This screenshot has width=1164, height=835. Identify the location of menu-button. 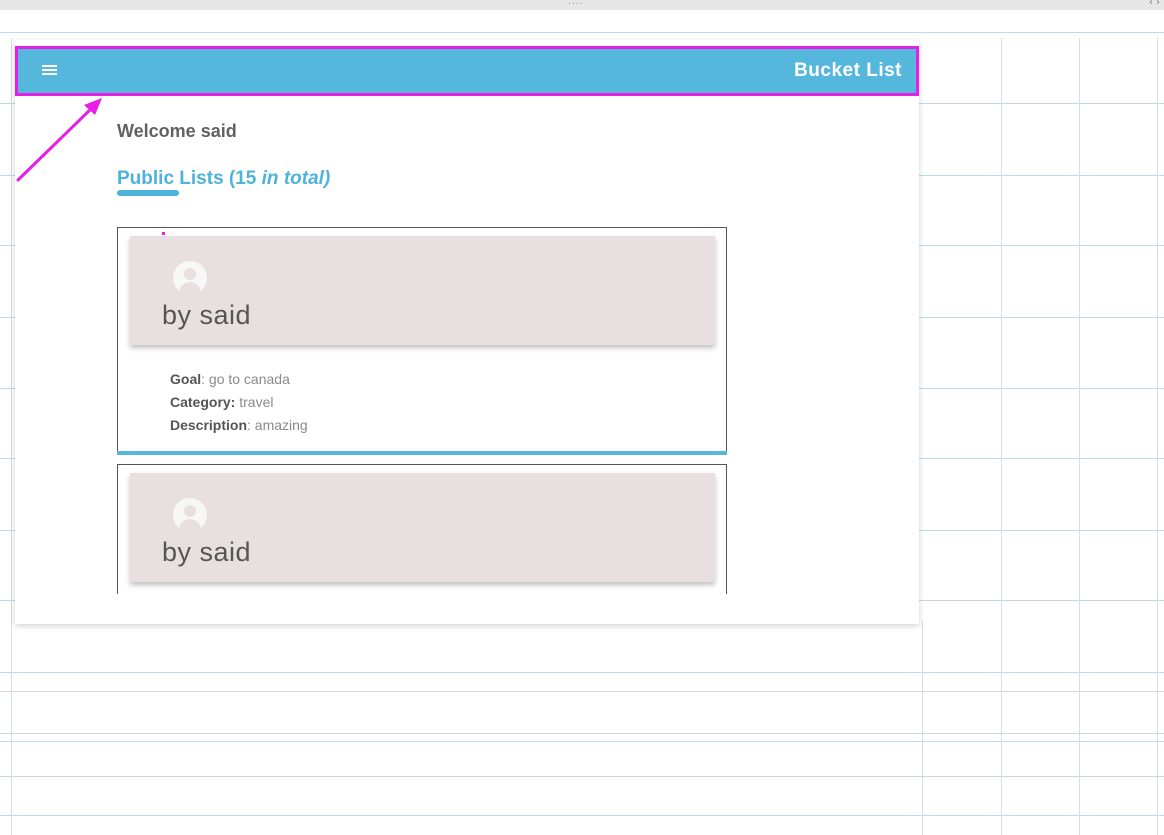
(52, 71).